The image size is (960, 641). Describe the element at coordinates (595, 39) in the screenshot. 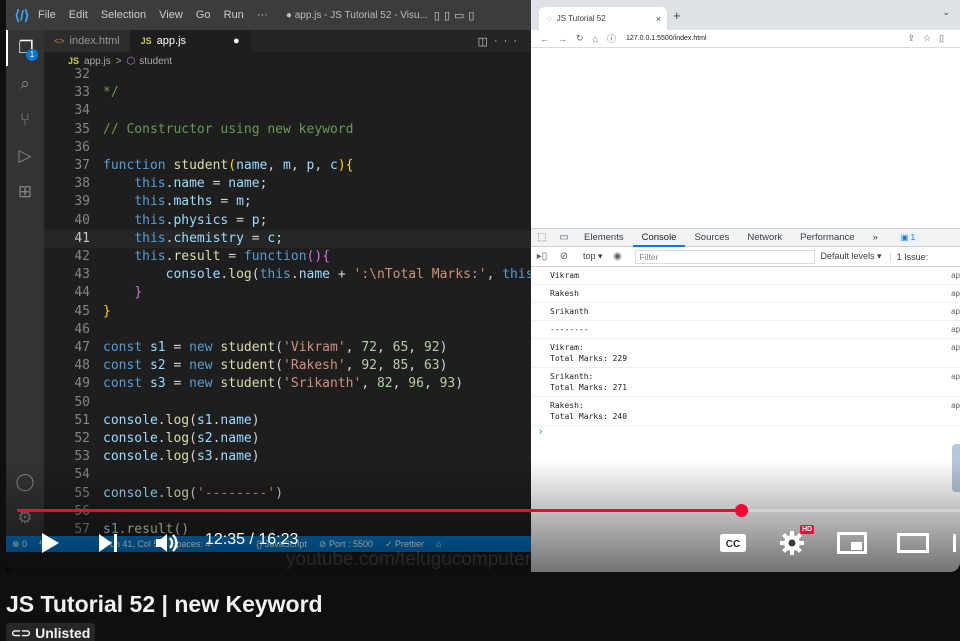

I see `home-icon: ⌂` at that location.